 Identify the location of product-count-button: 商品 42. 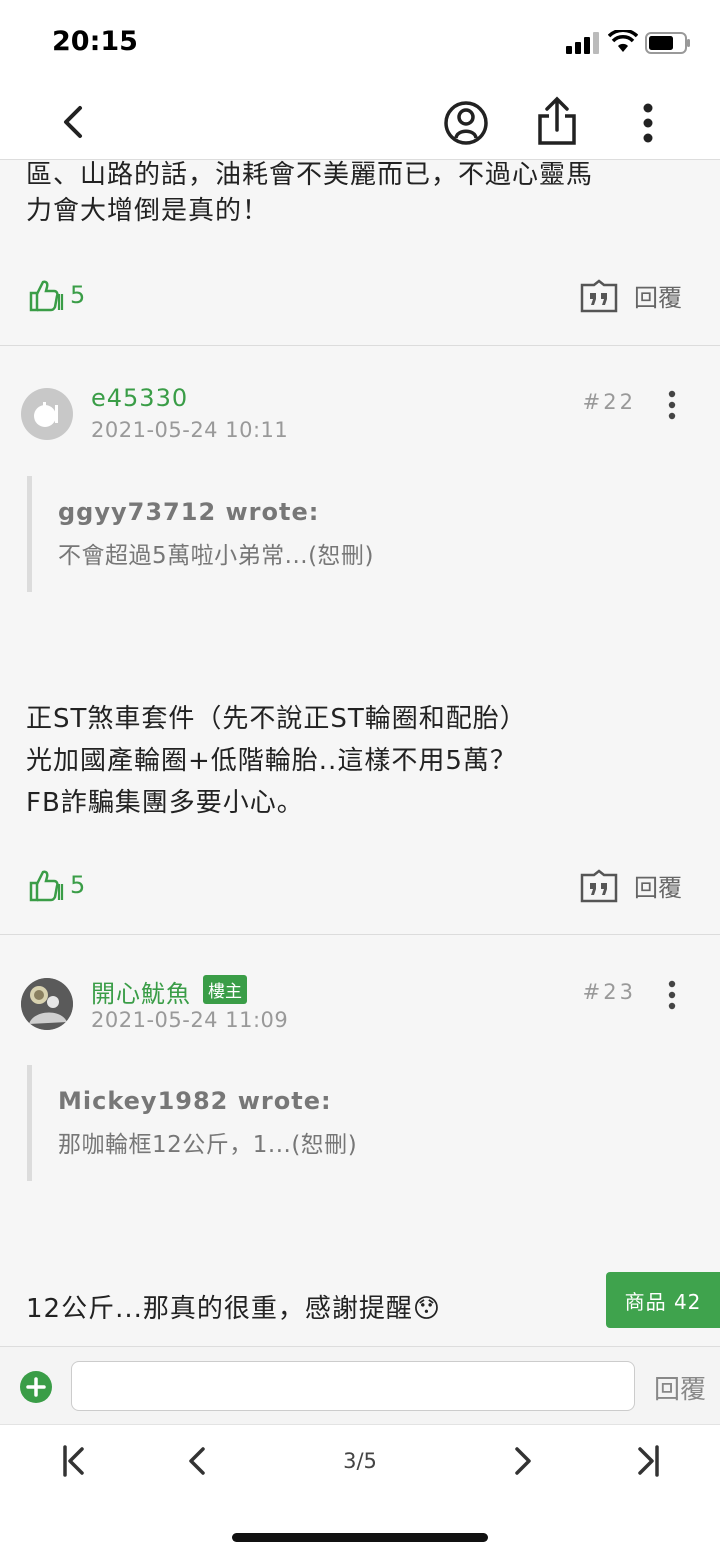
(663, 1300).